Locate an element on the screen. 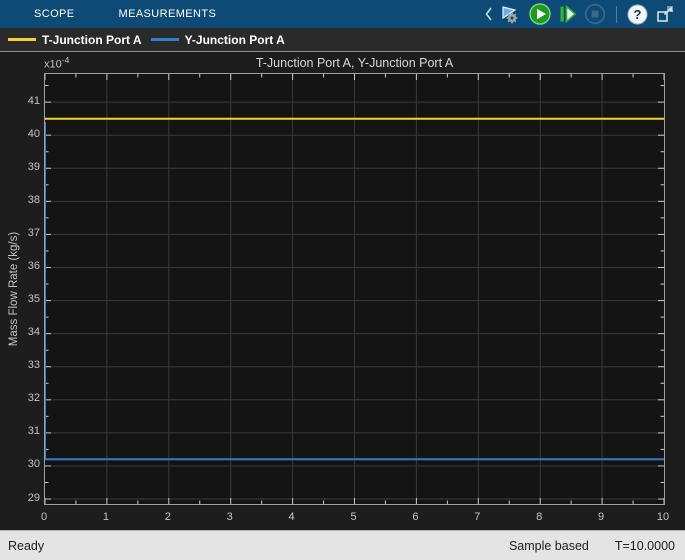 The image size is (685, 560). collapse-chevron-icon is located at coordinates (488, 14).